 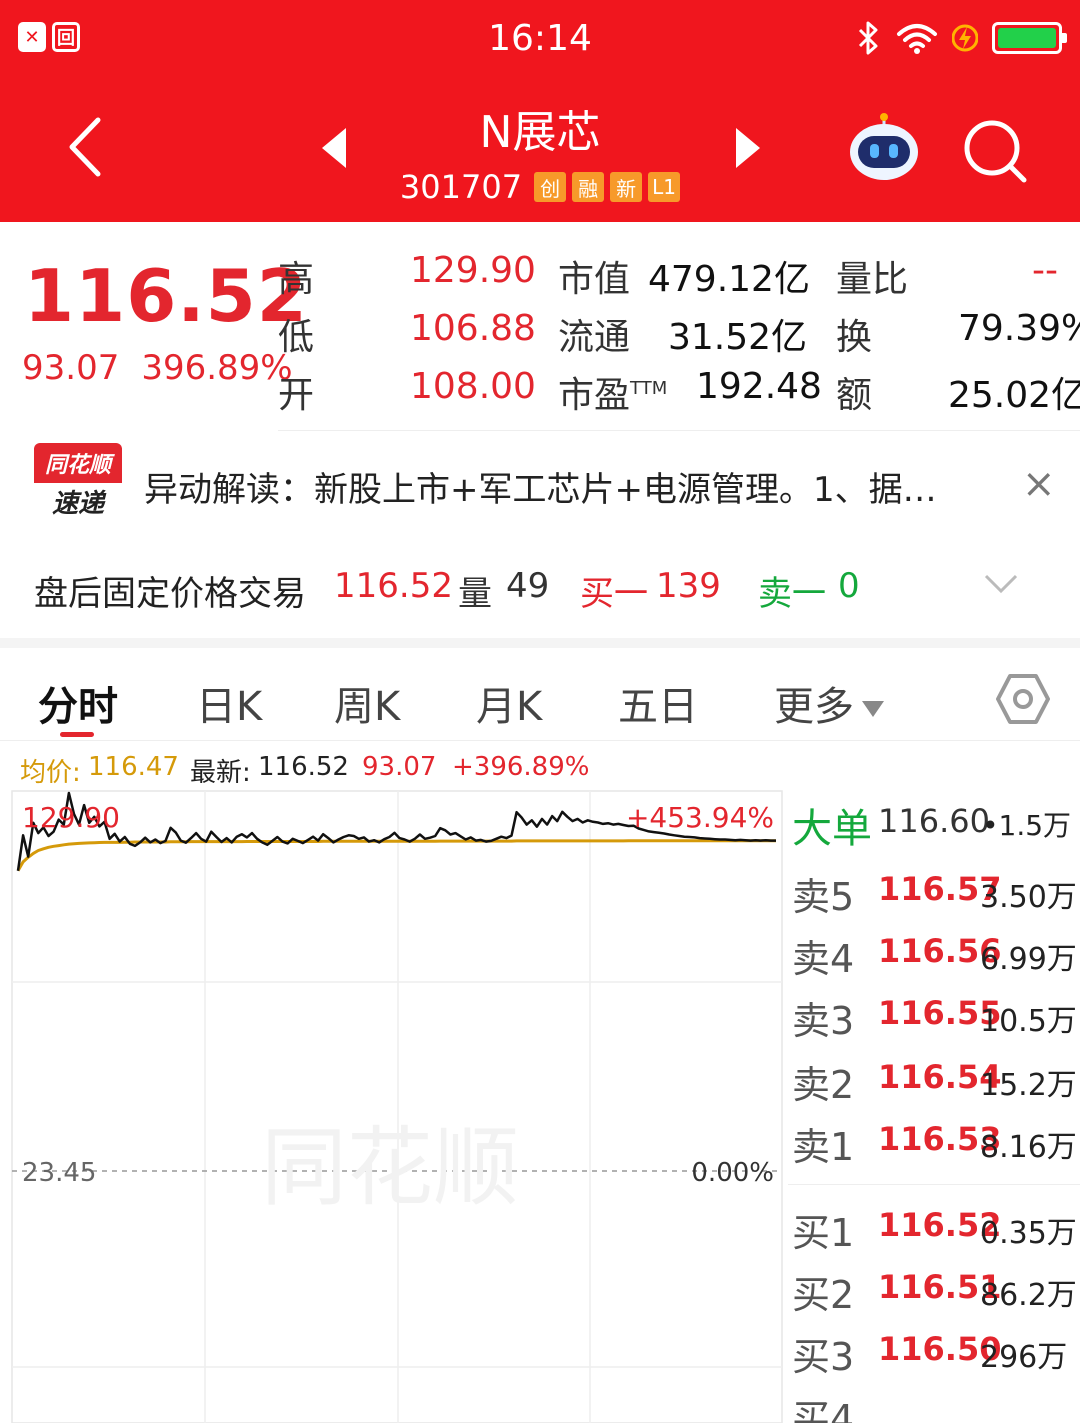 I want to click on pe-ttm-sup: TTM, so click(x=649, y=388).